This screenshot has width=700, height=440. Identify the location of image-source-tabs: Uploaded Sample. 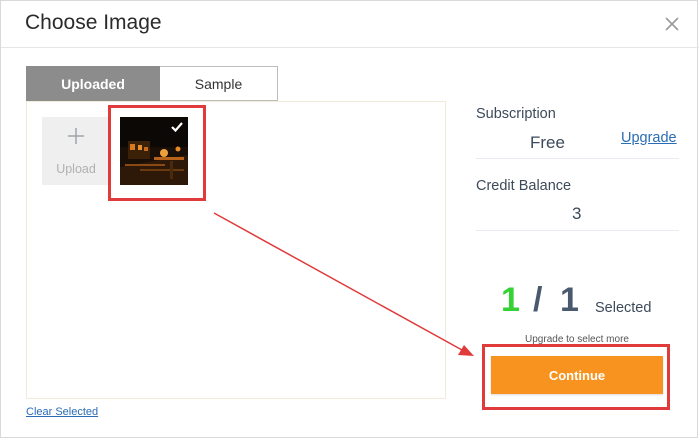
(152, 83).